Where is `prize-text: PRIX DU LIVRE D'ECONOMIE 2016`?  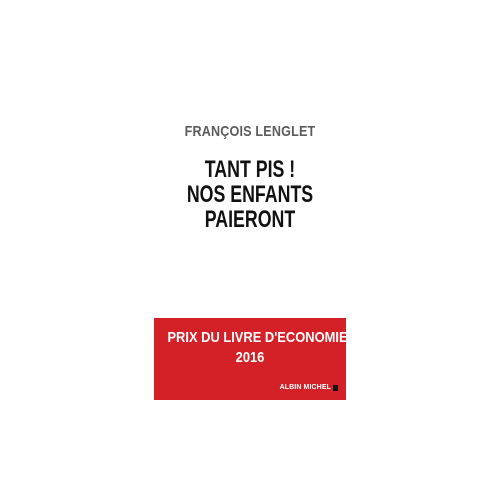 prize-text: PRIX DU LIVRE D'ECONOMIE 2016 is located at coordinates (256, 348).